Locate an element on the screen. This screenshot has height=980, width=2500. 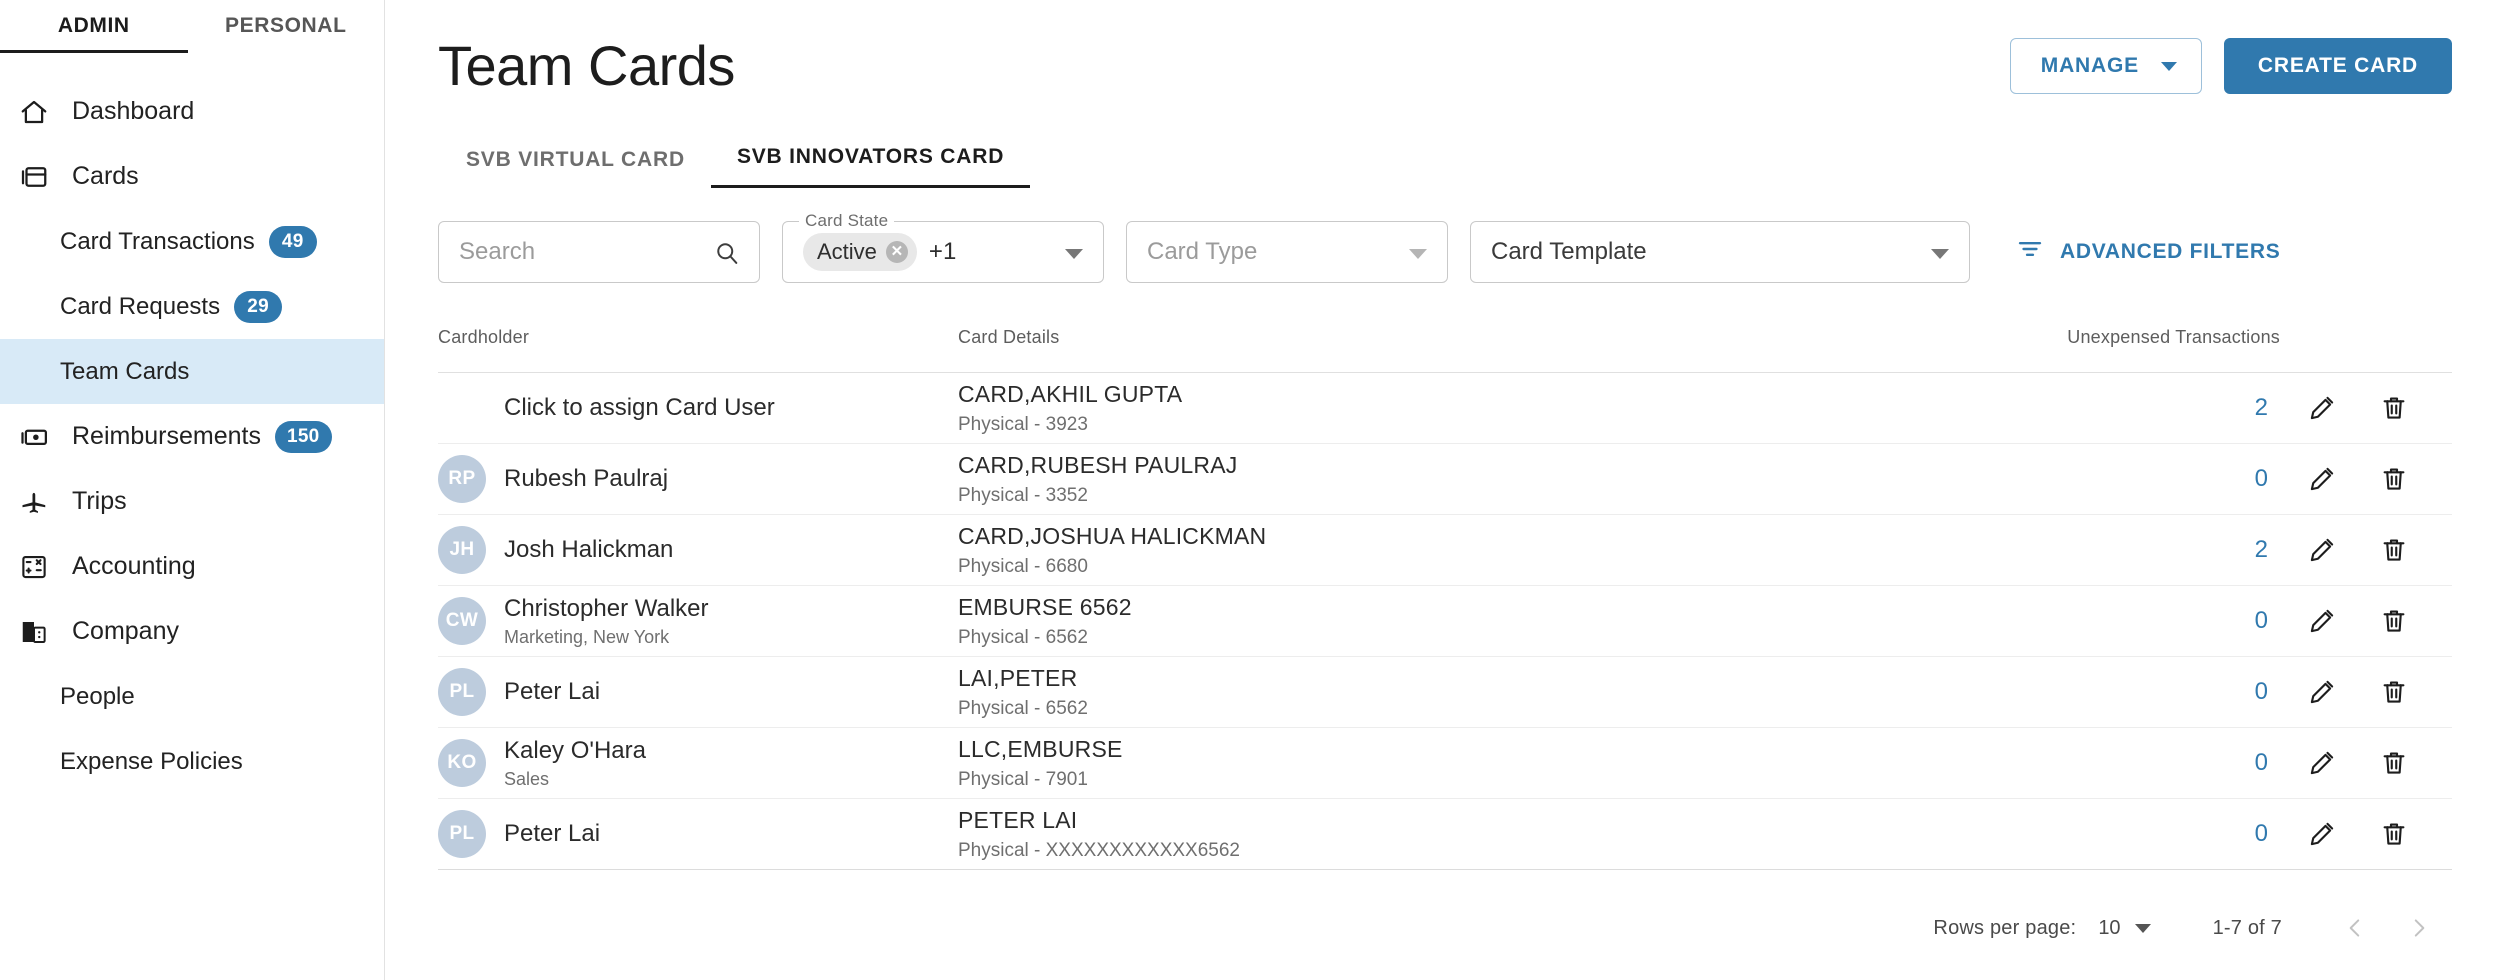
card-state-chip: Active ✕ is located at coordinates (860, 252).